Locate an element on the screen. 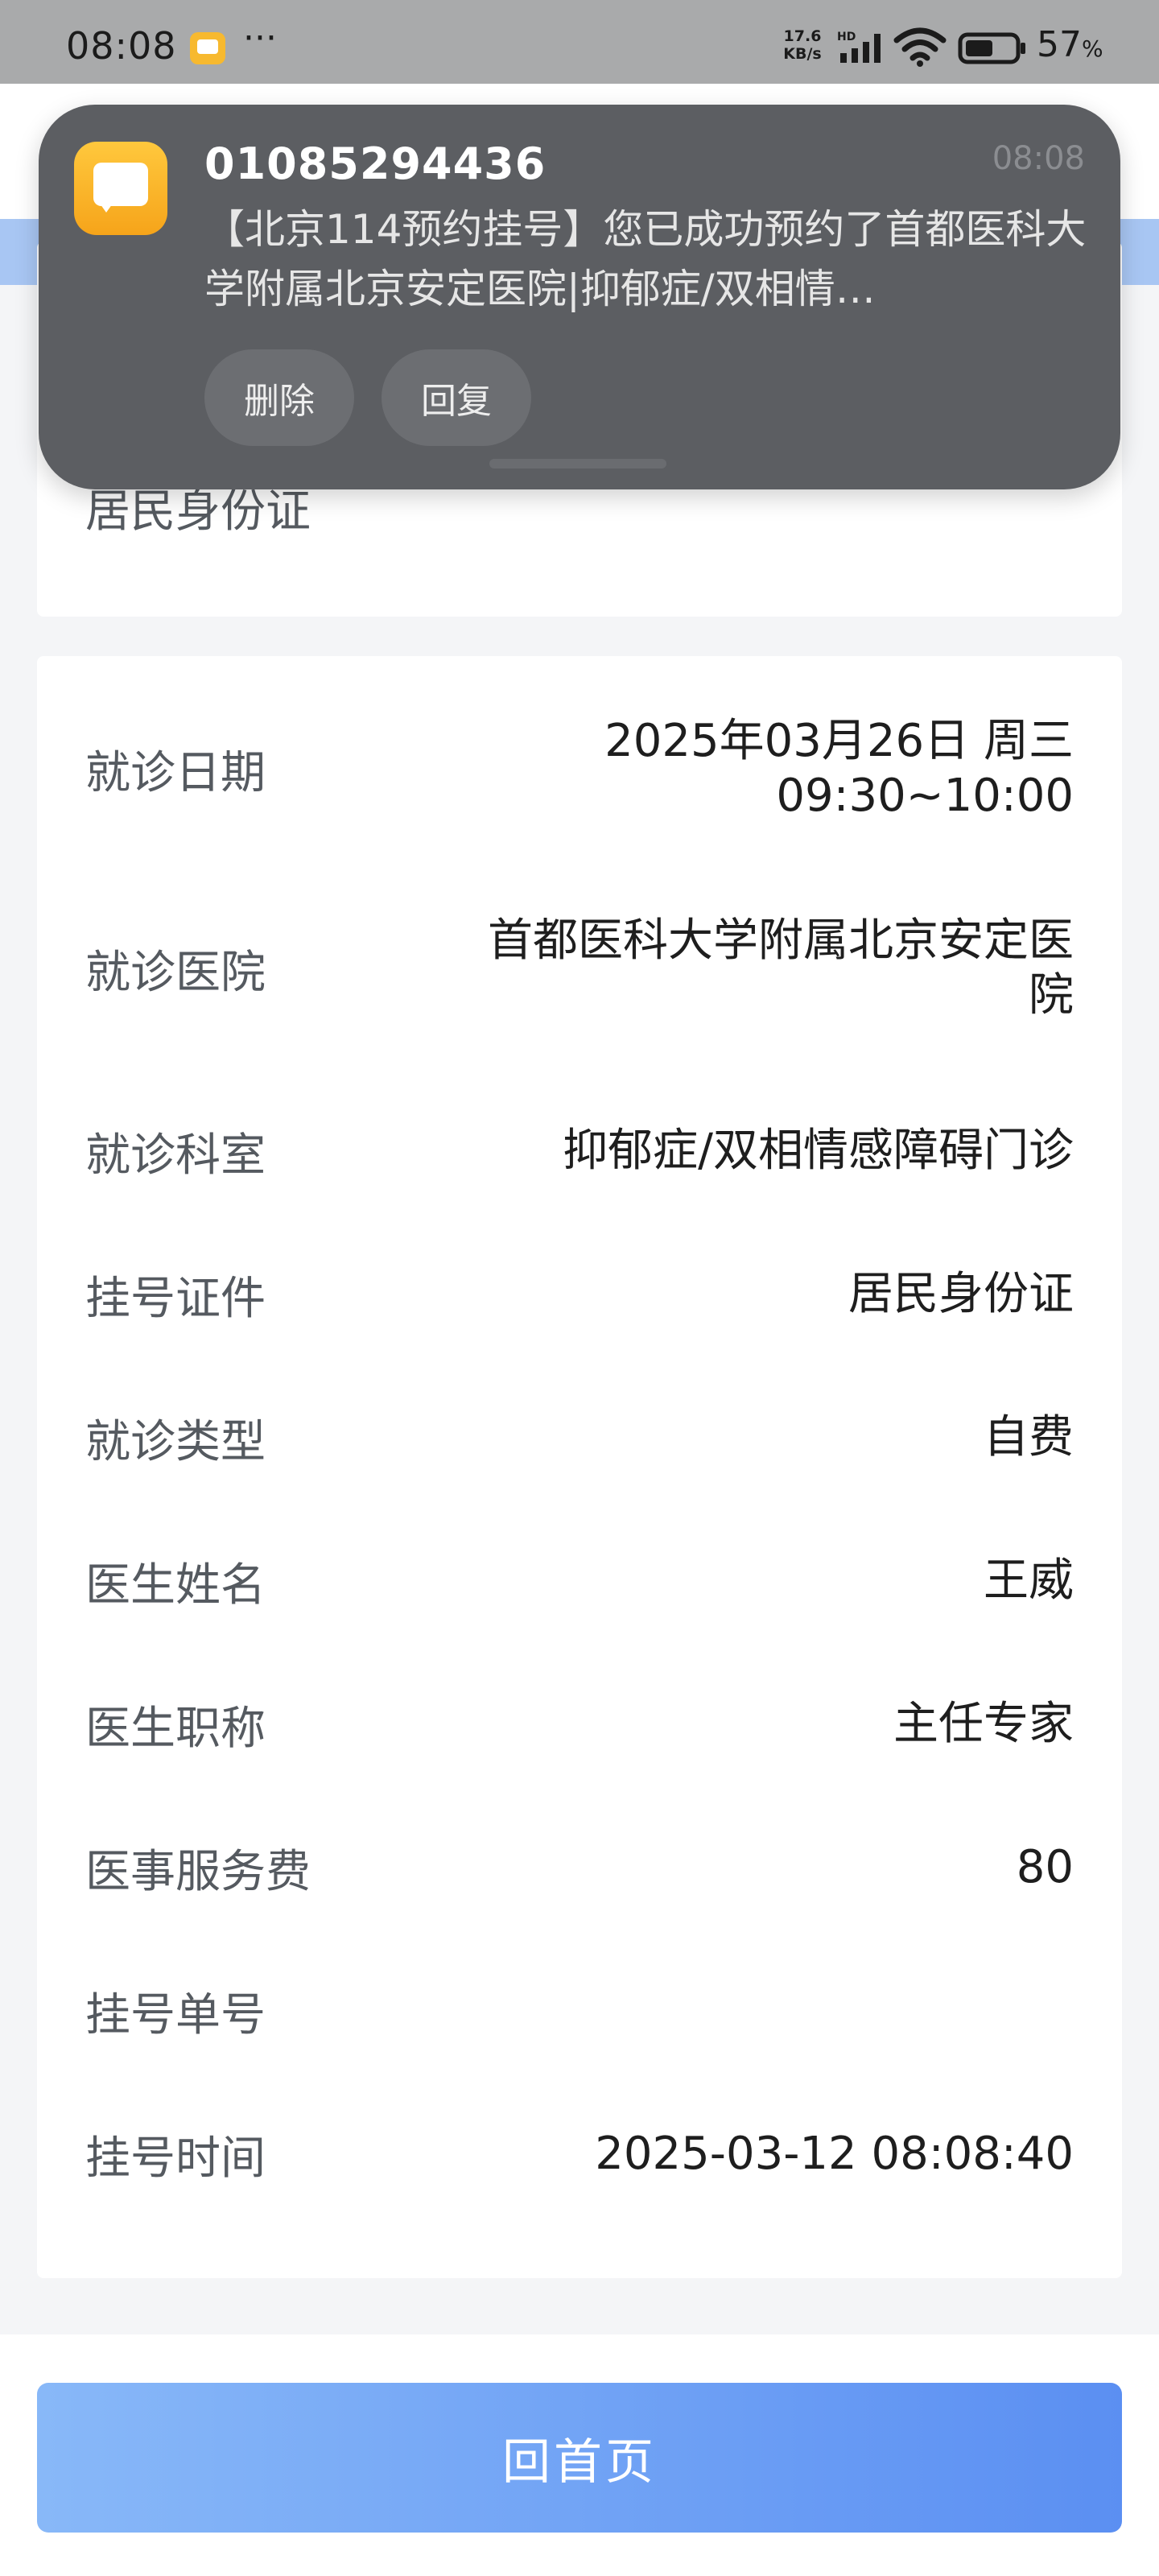 This screenshot has width=1159, height=2576. detail-row-hospital: 就诊医院 首都医科大学附属北京安定医院 is located at coordinates (579, 968).